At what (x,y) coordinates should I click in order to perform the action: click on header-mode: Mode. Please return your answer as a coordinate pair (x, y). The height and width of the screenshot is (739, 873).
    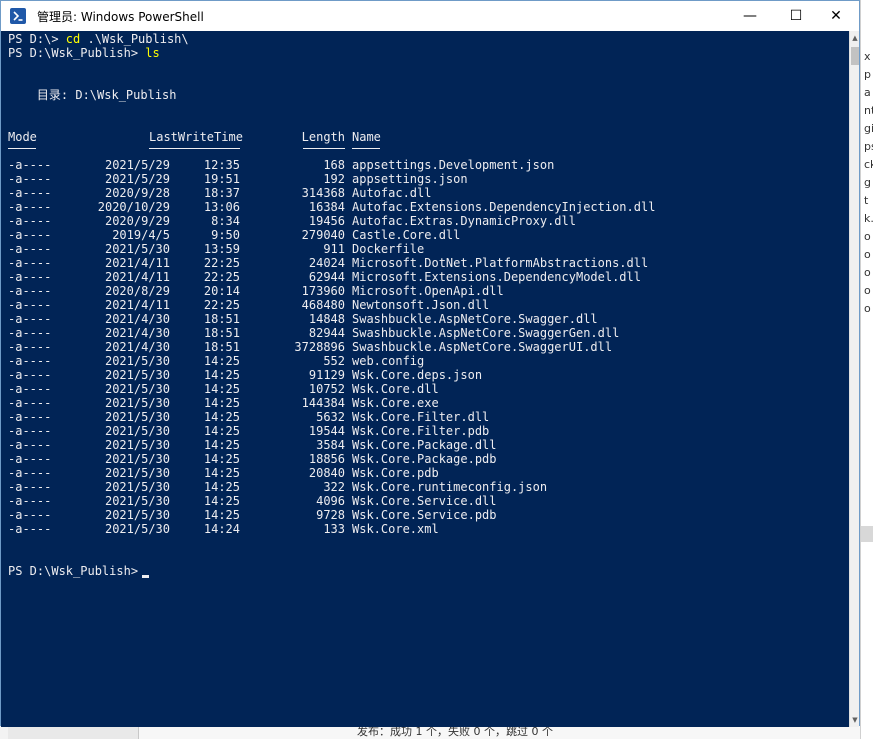
    Looking at the image, I should click on (22, 137).